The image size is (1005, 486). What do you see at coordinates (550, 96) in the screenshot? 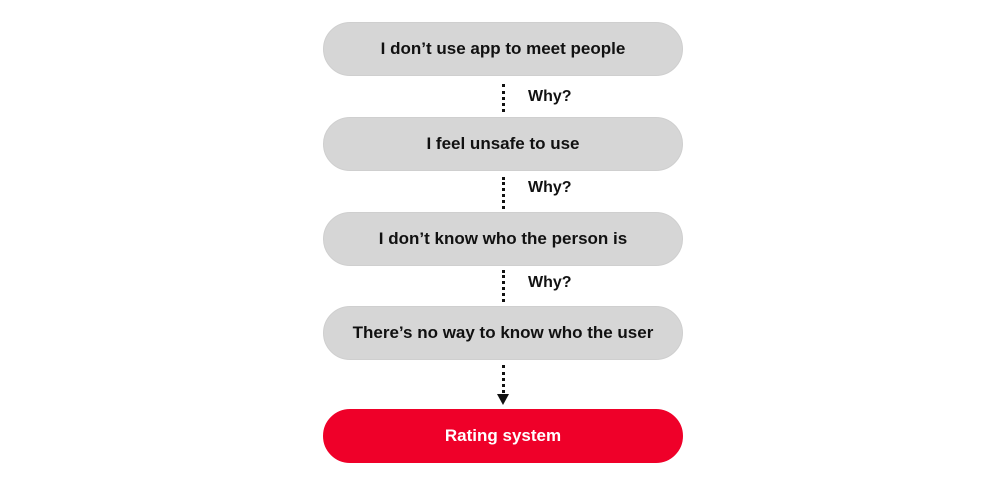
I see `why-label-1: Why?` at bounding box center [550, 96].